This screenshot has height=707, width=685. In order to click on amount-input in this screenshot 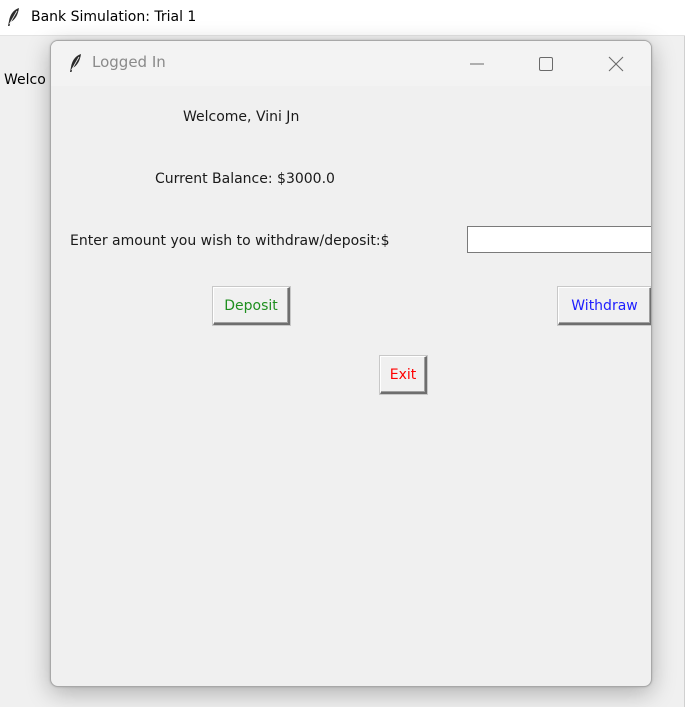, I will do `click(559, 239)`.